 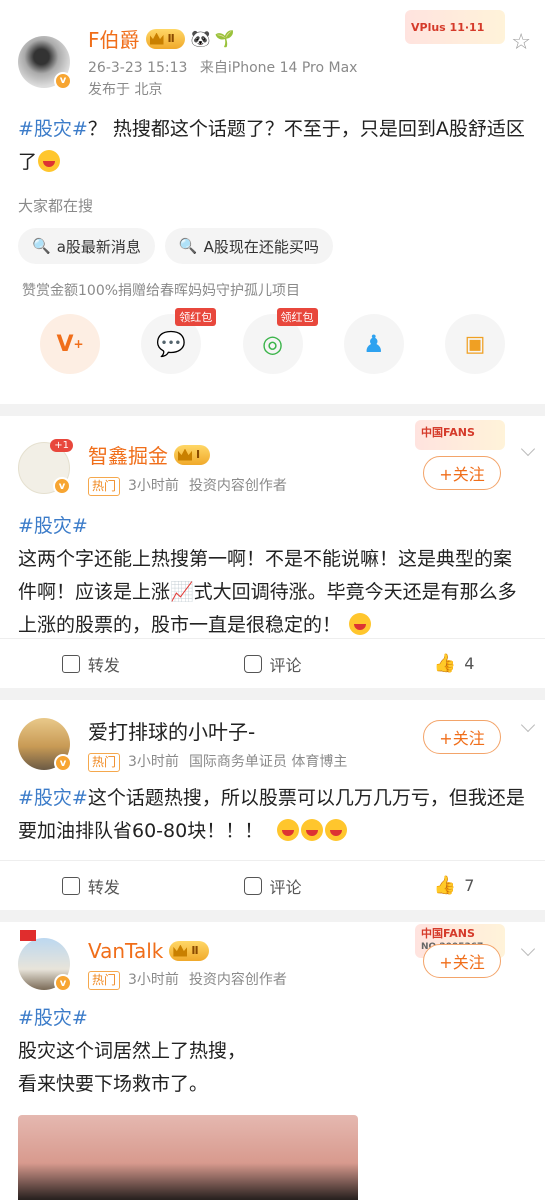 I want to click on comment-line-2: 看来快要下场救市了。, so click(x=113, y=1084).